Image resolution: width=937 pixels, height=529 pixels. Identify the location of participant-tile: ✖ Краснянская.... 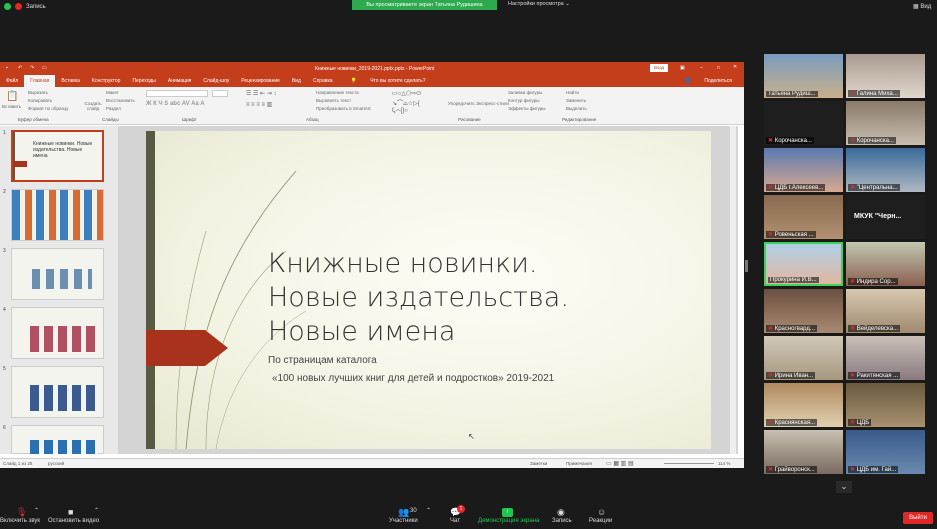
(803, 405).